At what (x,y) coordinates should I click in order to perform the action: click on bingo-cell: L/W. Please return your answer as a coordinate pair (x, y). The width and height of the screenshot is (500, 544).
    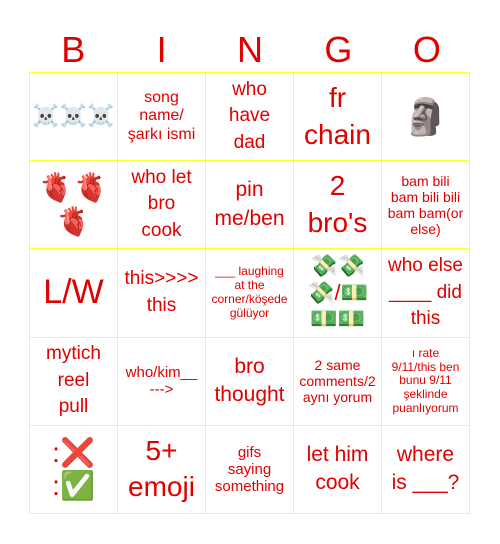
    Looking at the image, I should click on (74, 293).